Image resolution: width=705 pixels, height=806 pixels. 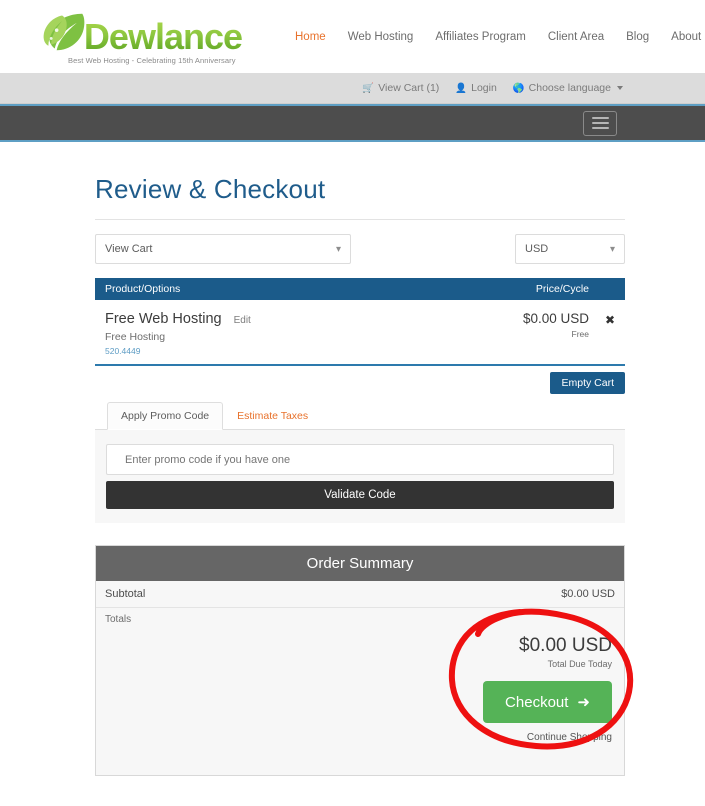 I want to click on globe-icon: 🌎, so click(x=518, y=88).